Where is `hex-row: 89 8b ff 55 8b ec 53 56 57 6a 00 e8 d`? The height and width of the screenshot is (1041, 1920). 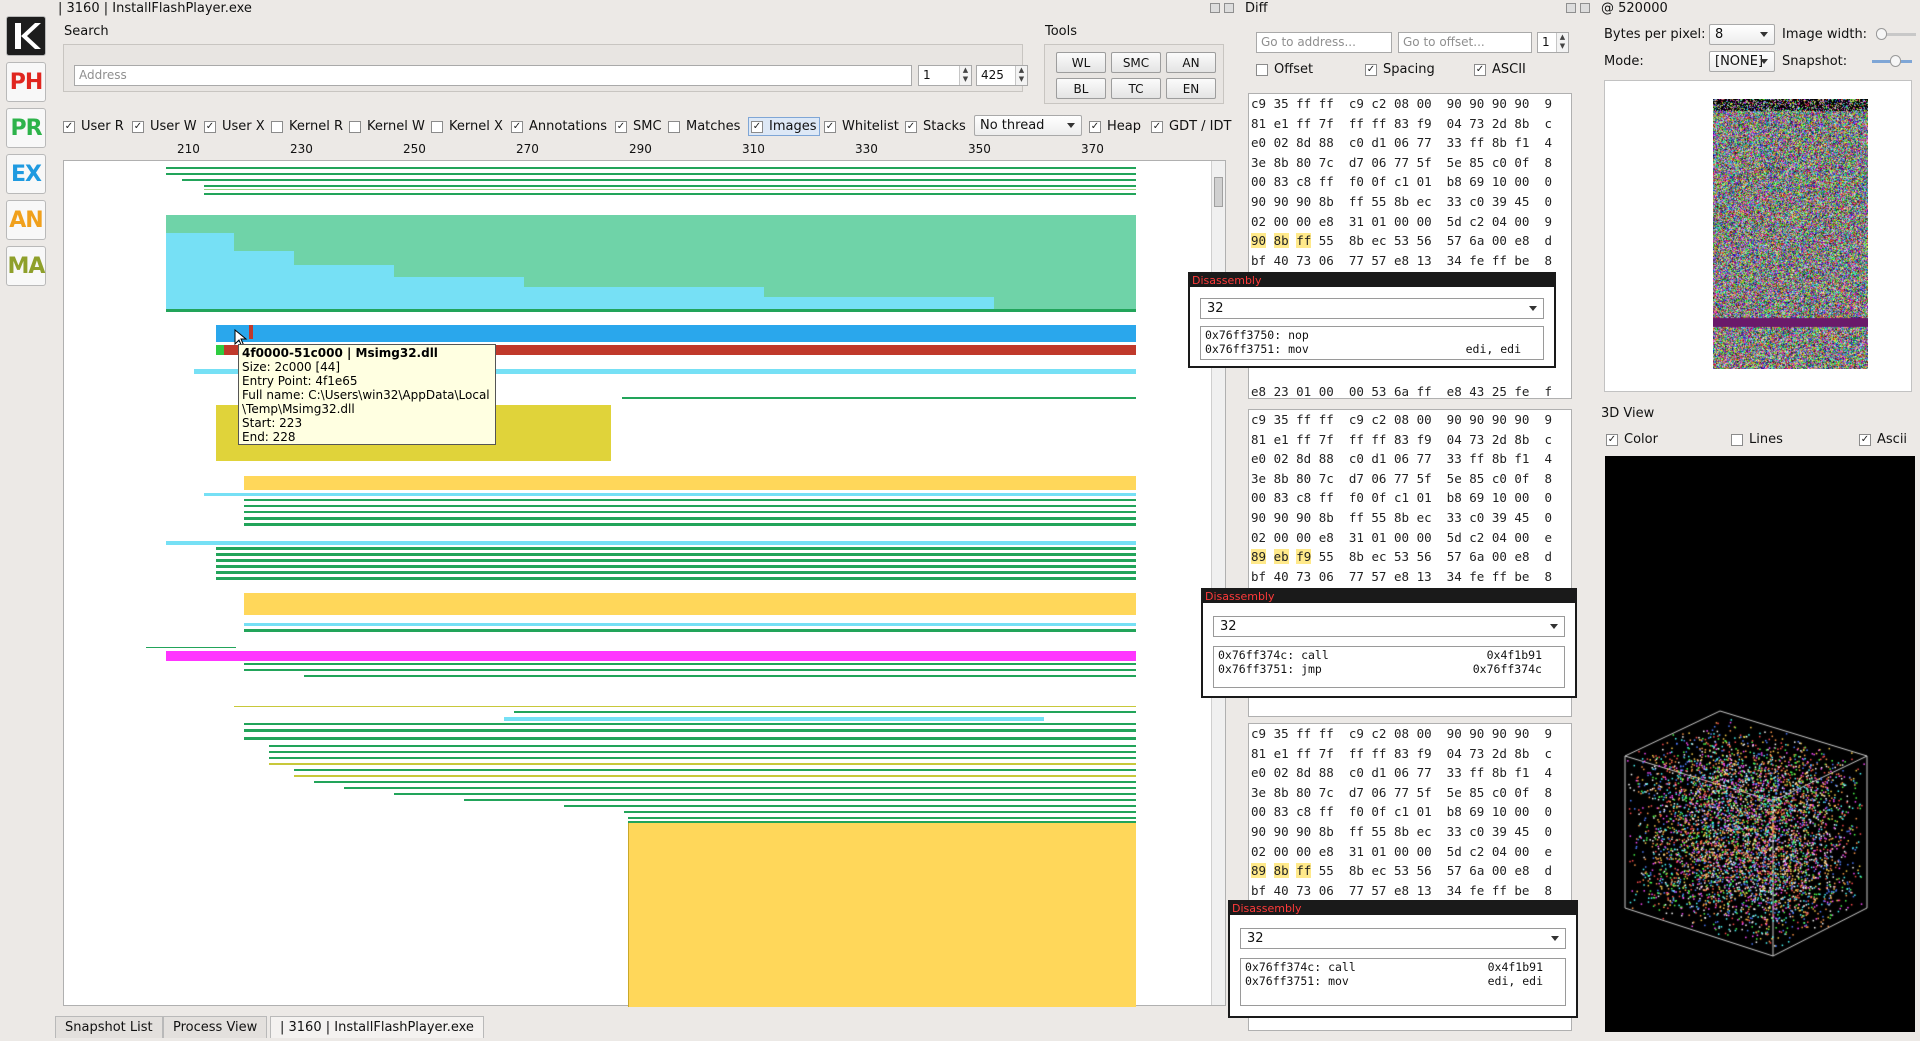 hex-row: 89 8b ff 55 8b ec 53 56 57 6a 00 e8 d is located at coordinates (1410, 871).